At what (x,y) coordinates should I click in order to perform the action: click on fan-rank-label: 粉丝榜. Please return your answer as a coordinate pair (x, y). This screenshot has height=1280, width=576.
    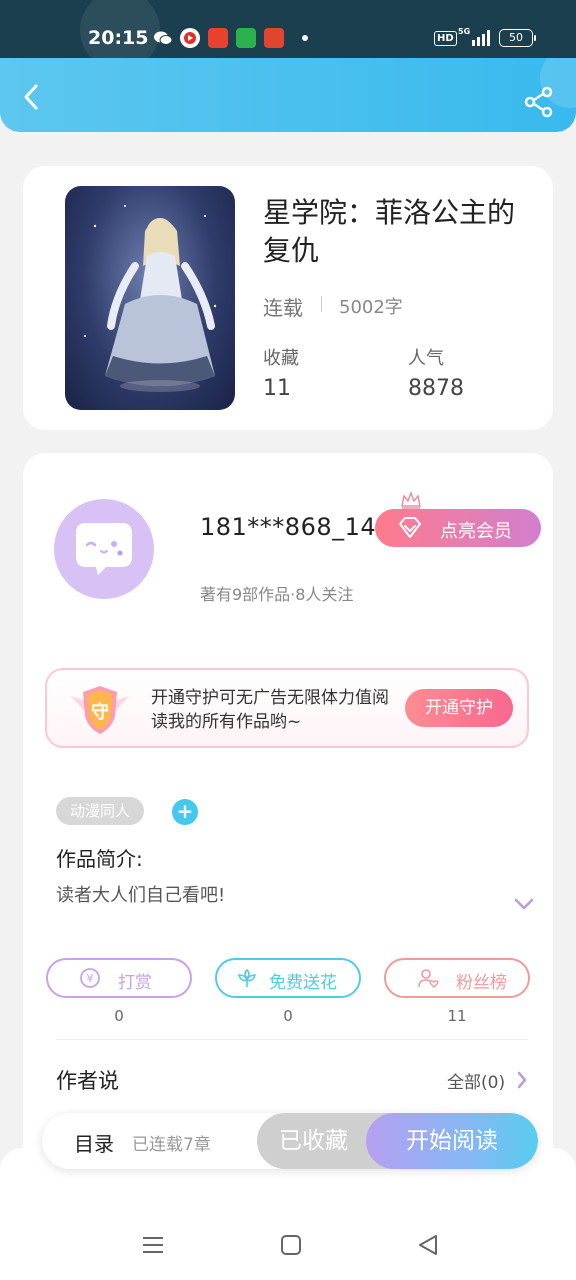
    Looking at the image, I should click on (481, 983).